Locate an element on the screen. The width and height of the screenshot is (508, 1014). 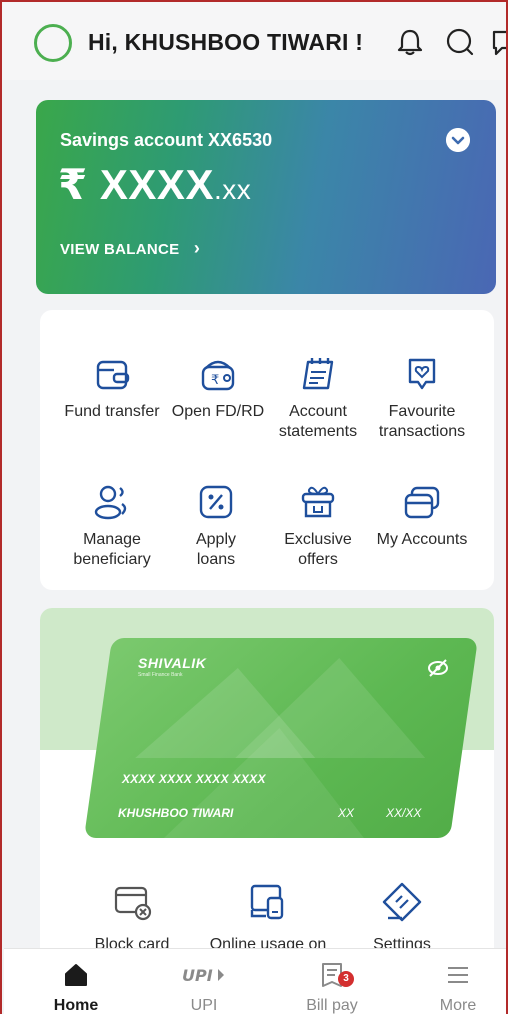
top-header: Hi, KHUSHBOO TIWARI ! is located at coordinates (254, 41).